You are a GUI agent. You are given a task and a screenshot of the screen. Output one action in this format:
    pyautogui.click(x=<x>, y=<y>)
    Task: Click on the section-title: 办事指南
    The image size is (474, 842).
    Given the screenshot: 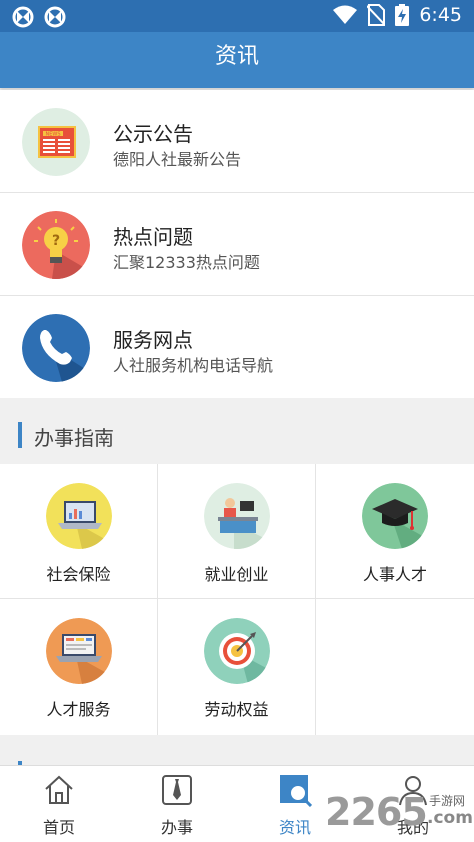 What is the action you would take?
    pyautogui.click(x=74, y=438)
    